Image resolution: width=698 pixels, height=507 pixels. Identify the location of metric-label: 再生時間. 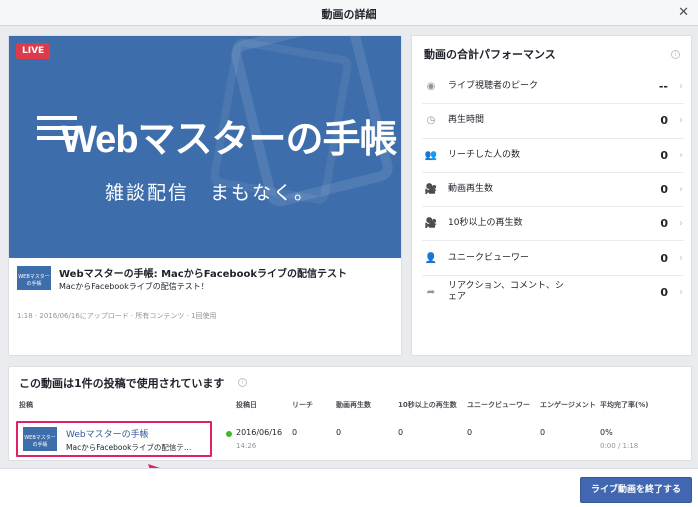
(466, 120).